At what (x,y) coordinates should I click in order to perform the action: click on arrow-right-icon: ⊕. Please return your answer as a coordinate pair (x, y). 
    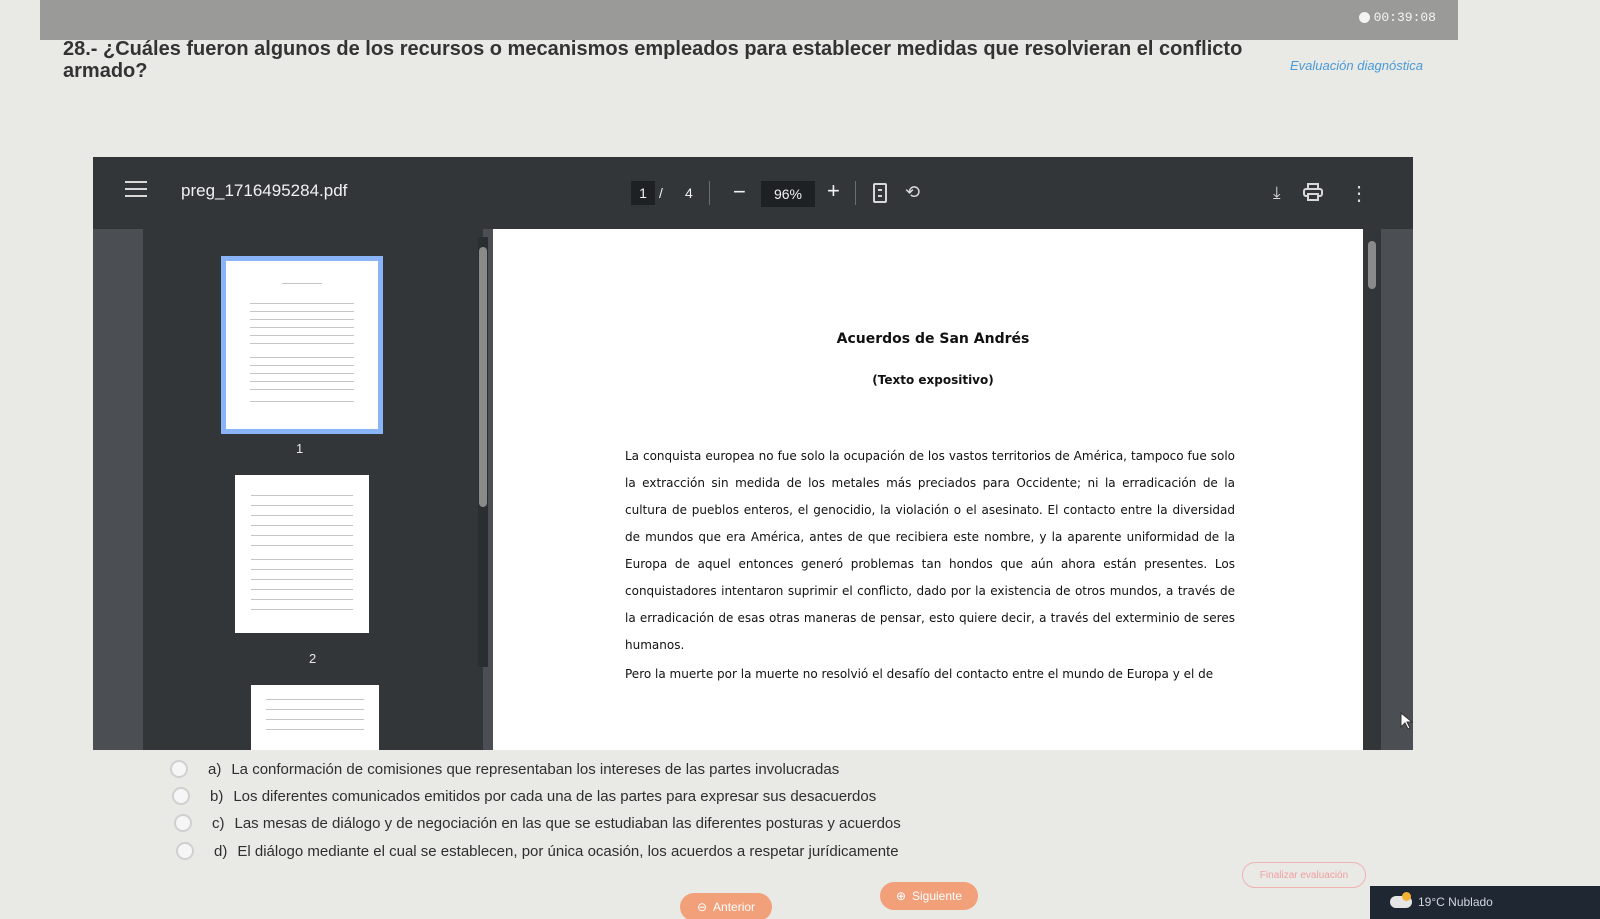
    Looking at the image, I should click on (900, 896).